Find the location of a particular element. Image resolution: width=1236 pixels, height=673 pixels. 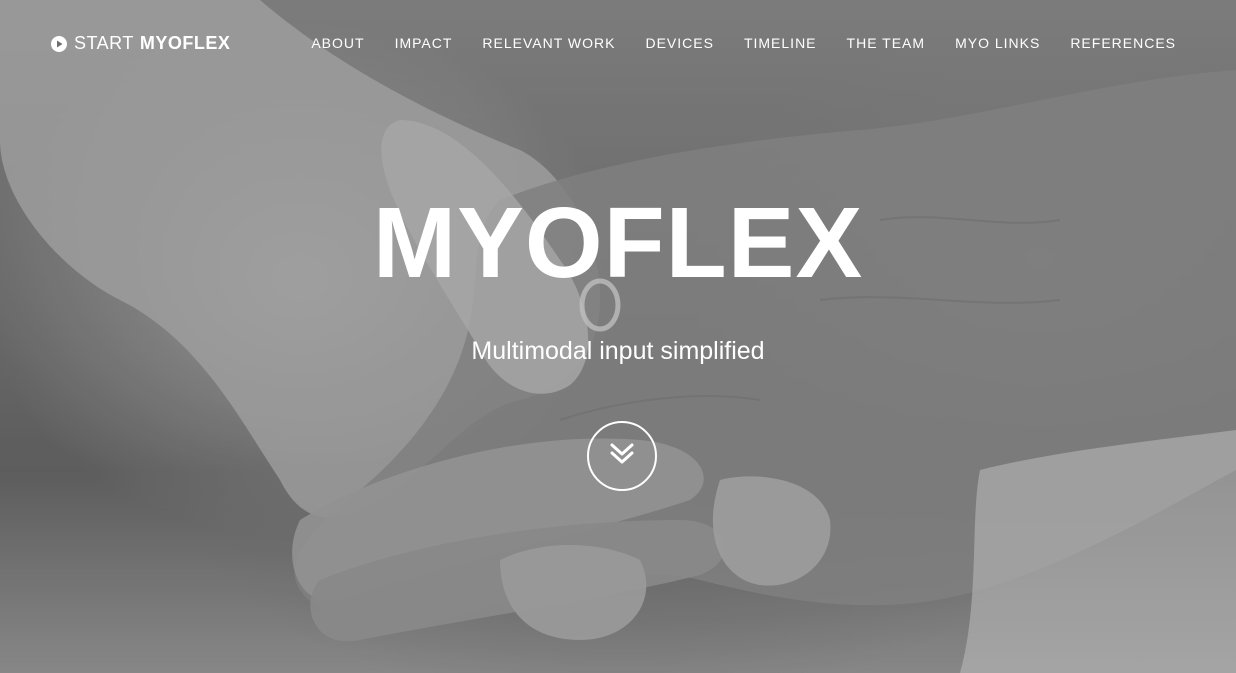

nav-item-impact: IMPACT is located at coordinates (424, 43).